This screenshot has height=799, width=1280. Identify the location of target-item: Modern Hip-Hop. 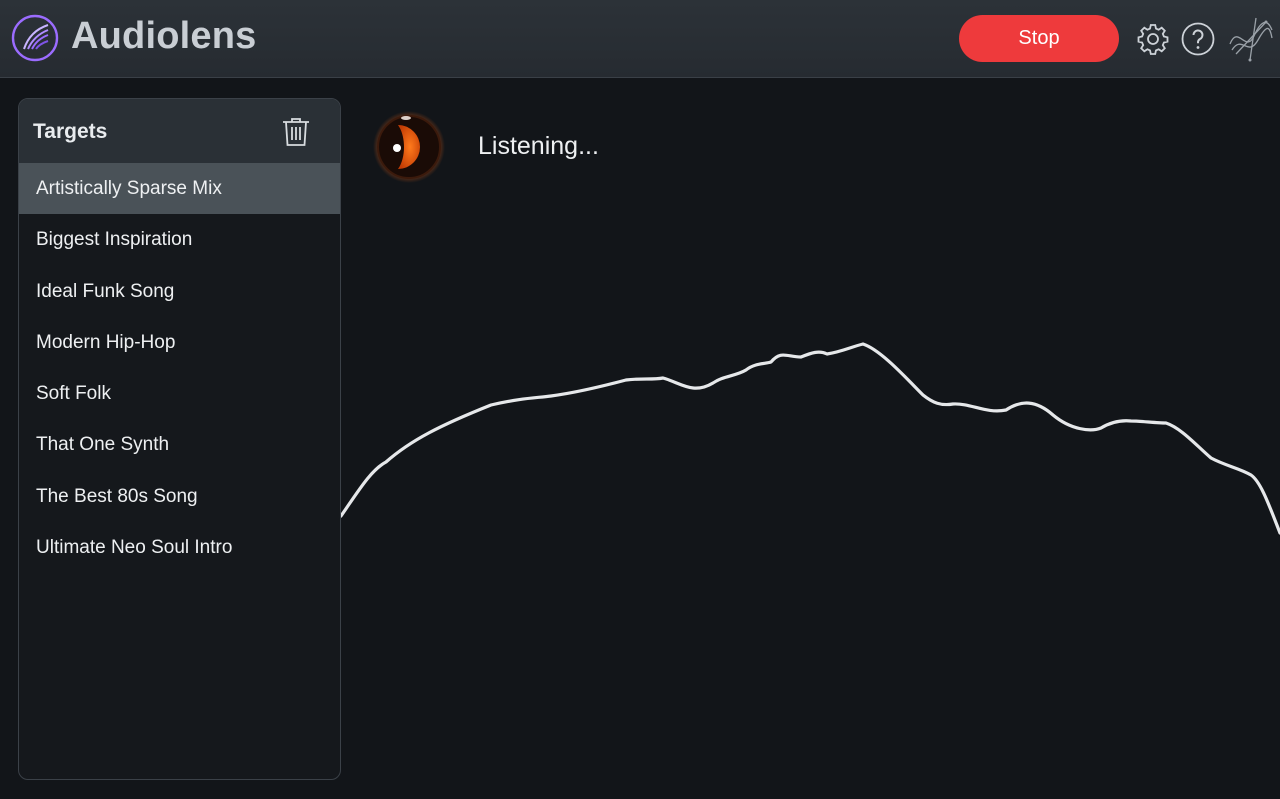
(179, 342).